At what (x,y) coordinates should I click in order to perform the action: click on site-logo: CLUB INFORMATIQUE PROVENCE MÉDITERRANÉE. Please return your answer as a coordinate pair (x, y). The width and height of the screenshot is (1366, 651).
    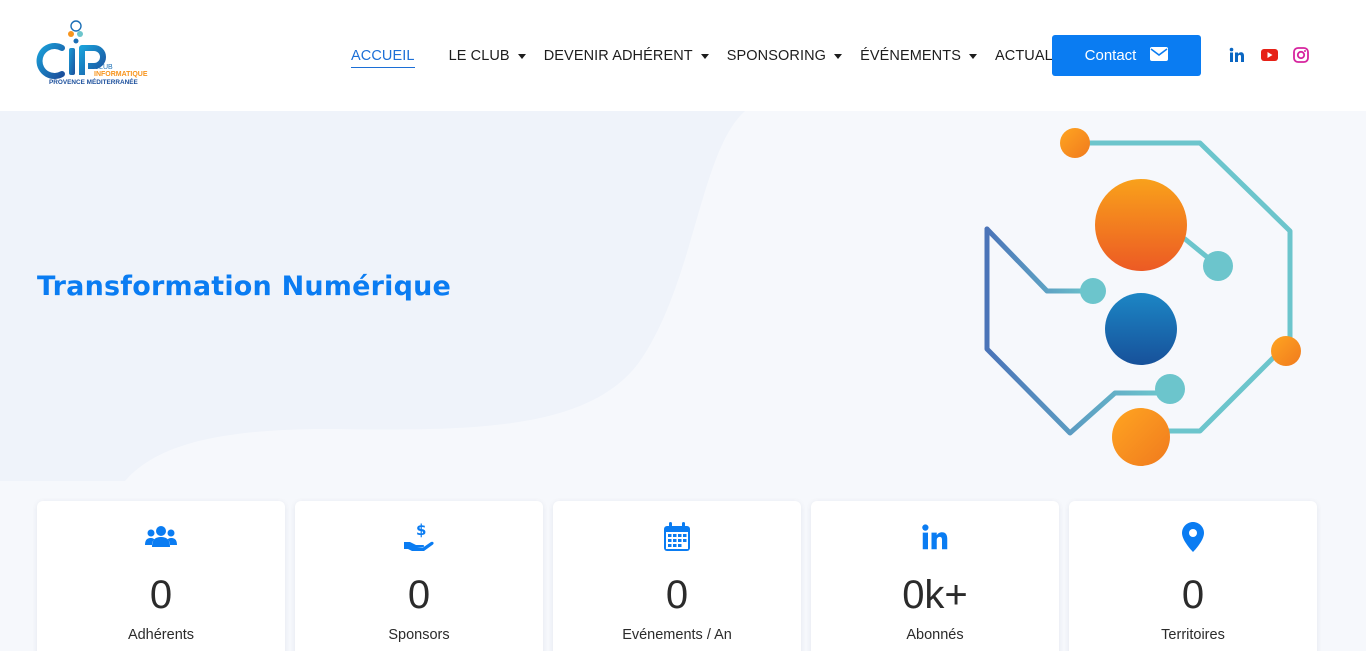
    Looking at the image, I should click on (98, 53).